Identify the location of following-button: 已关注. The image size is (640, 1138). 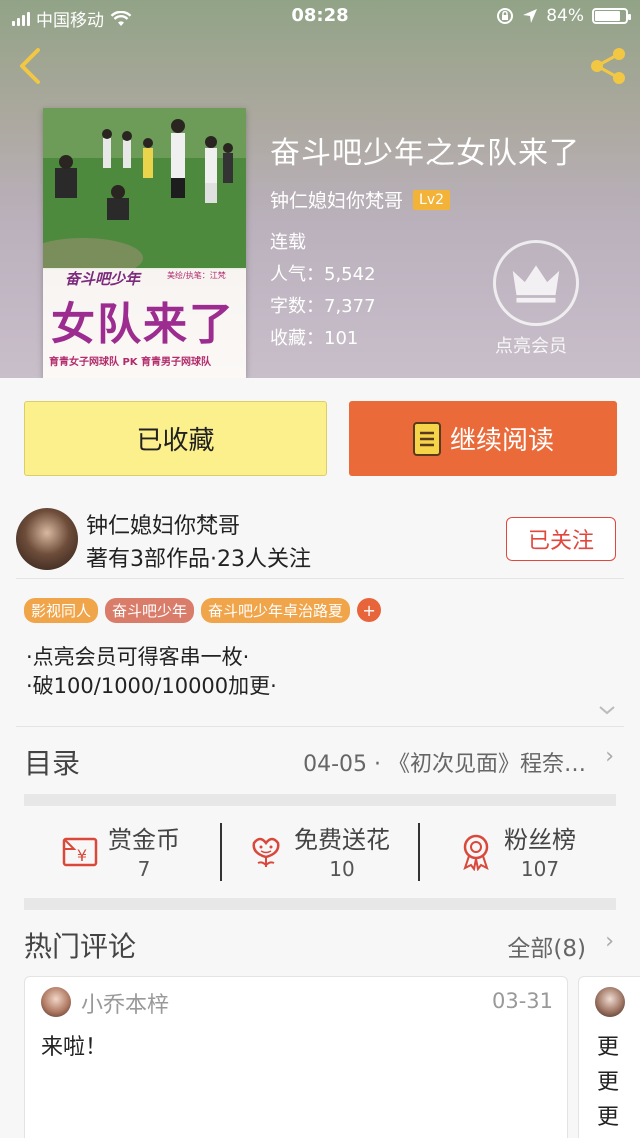
(561, 539).